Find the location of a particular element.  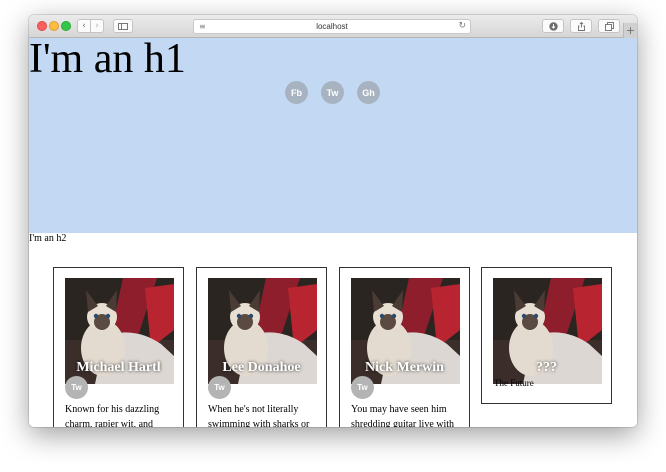

plus-icon: + is located at coordinates (630, 30).